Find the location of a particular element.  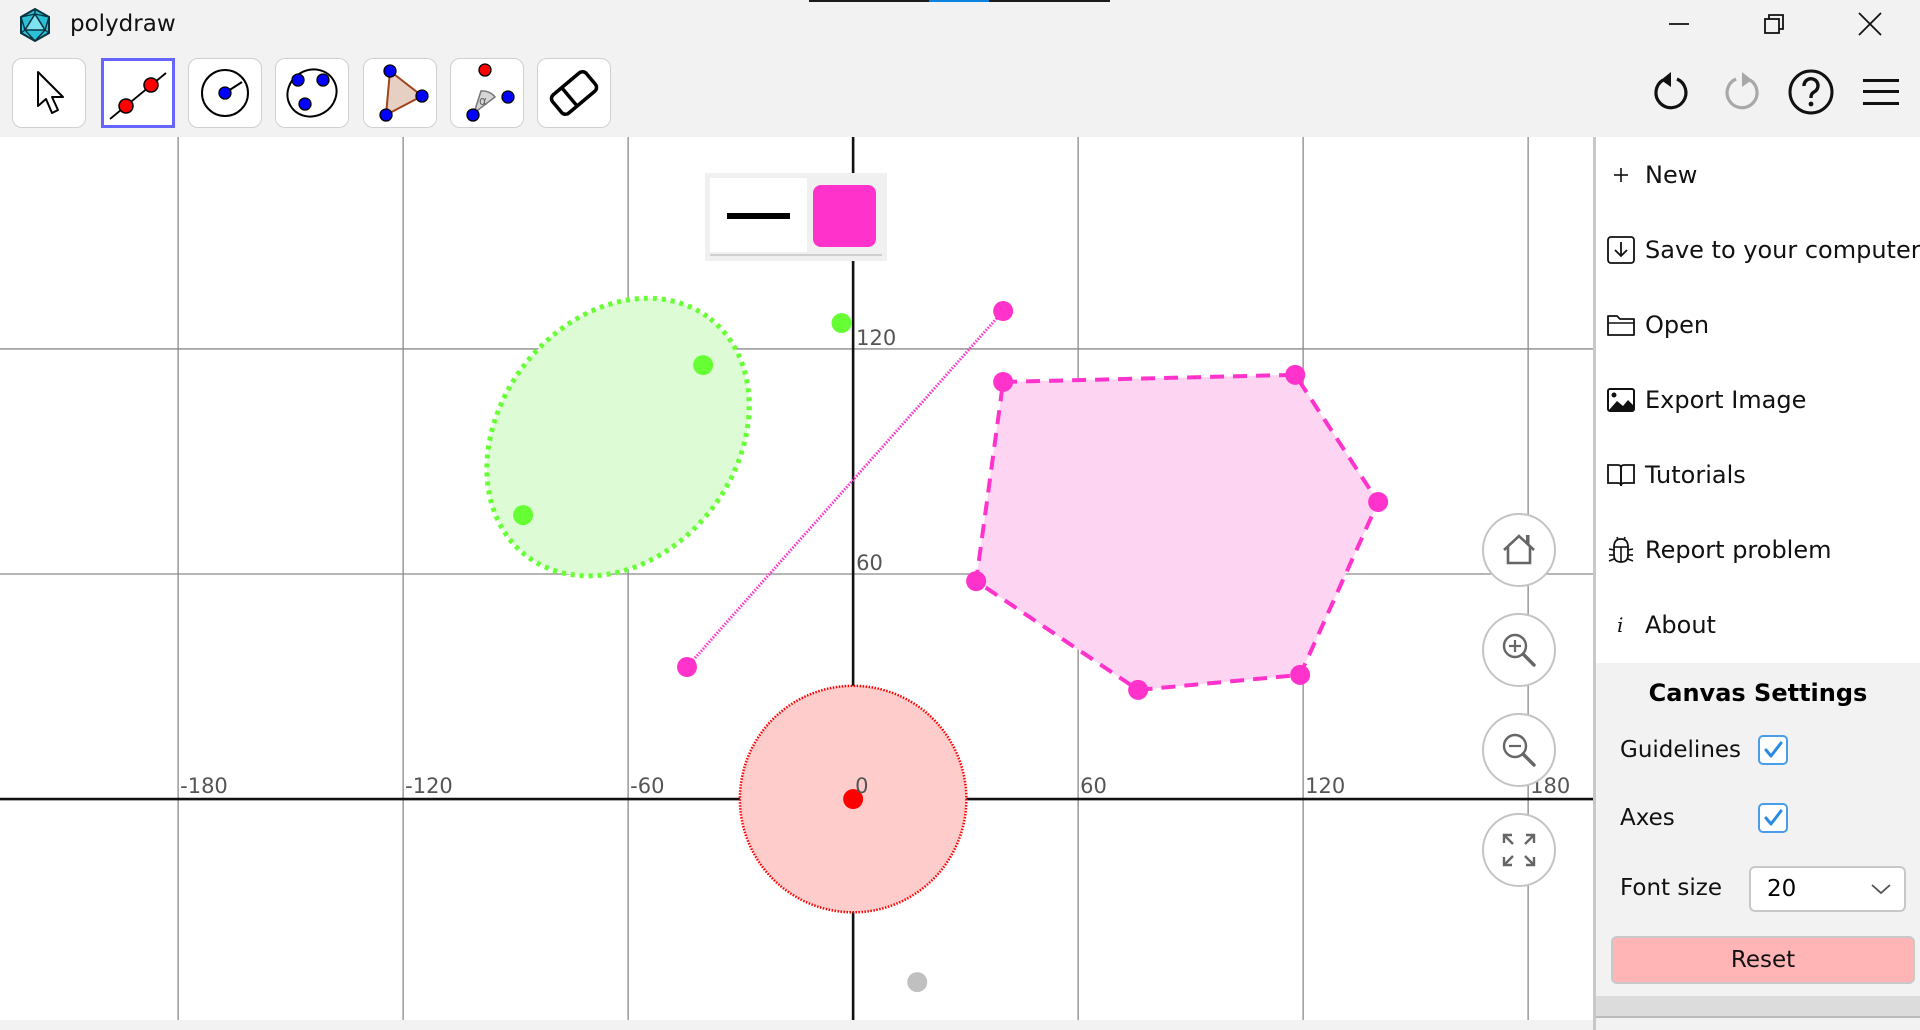

help-button is located at coordinates (1811, 92).